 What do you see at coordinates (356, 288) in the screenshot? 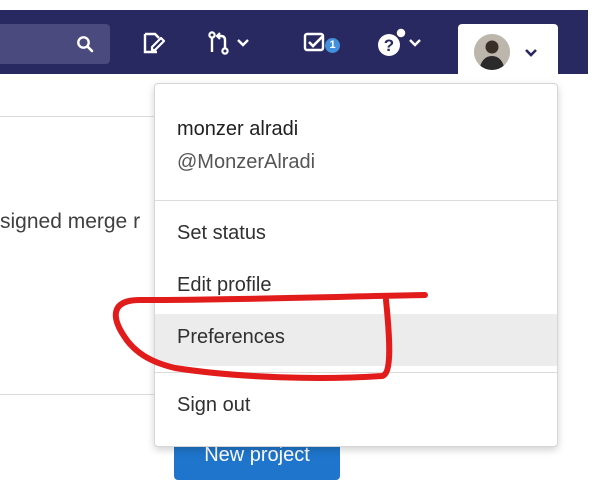
I see `menu-item-edit-profile: Edit profile` at bounding box center [356, 288].